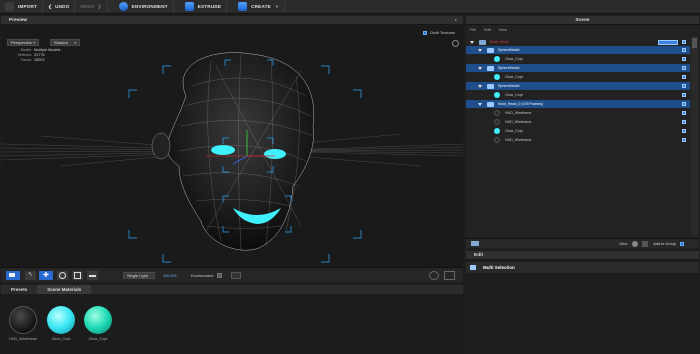  Describe the element at coordinates (487, 30) in the screenshot. I see `scene-menu-edit: Edit` at that location.